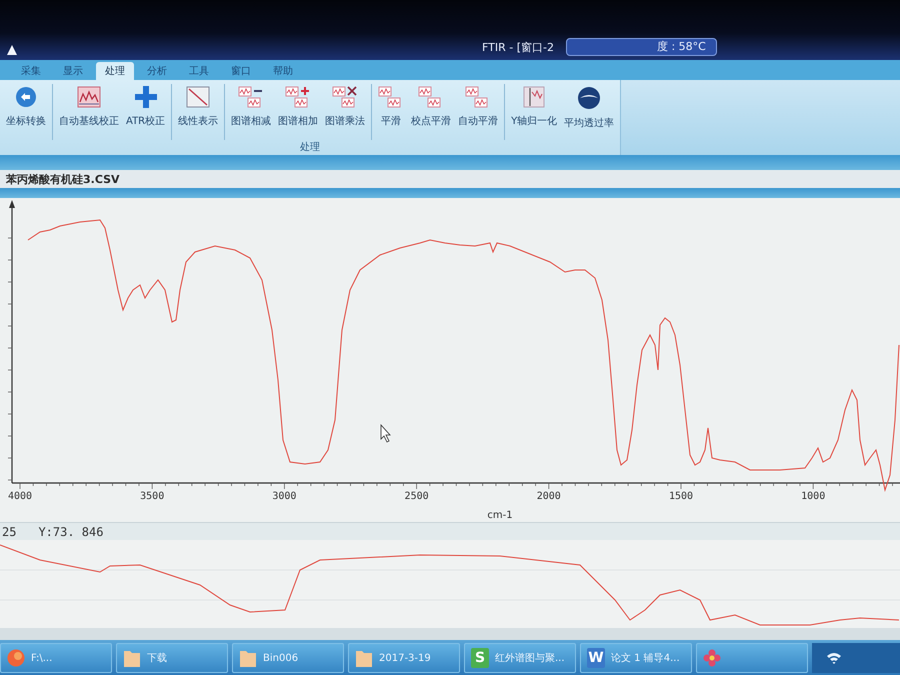  I want to click on y-readout: Y:73. 846, so click(71, 531).